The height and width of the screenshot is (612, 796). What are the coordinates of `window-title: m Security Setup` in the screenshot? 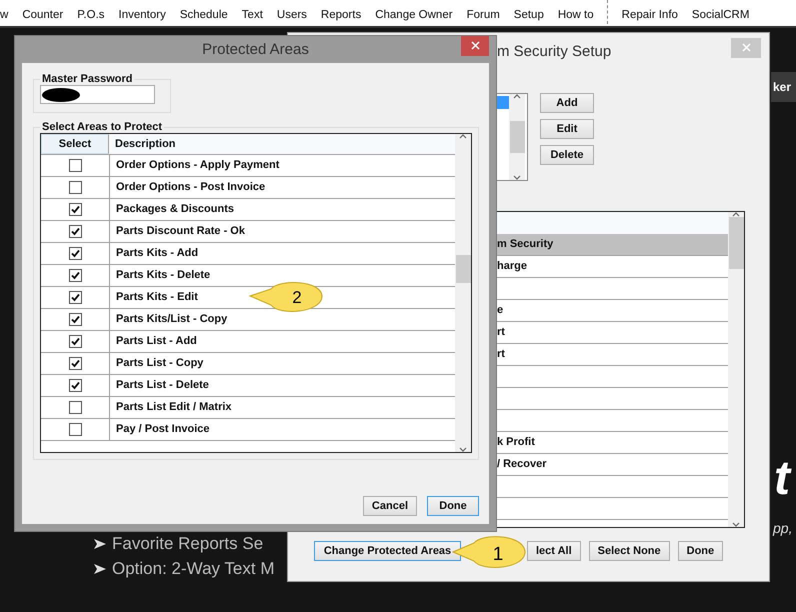 It's located at (554, 51).